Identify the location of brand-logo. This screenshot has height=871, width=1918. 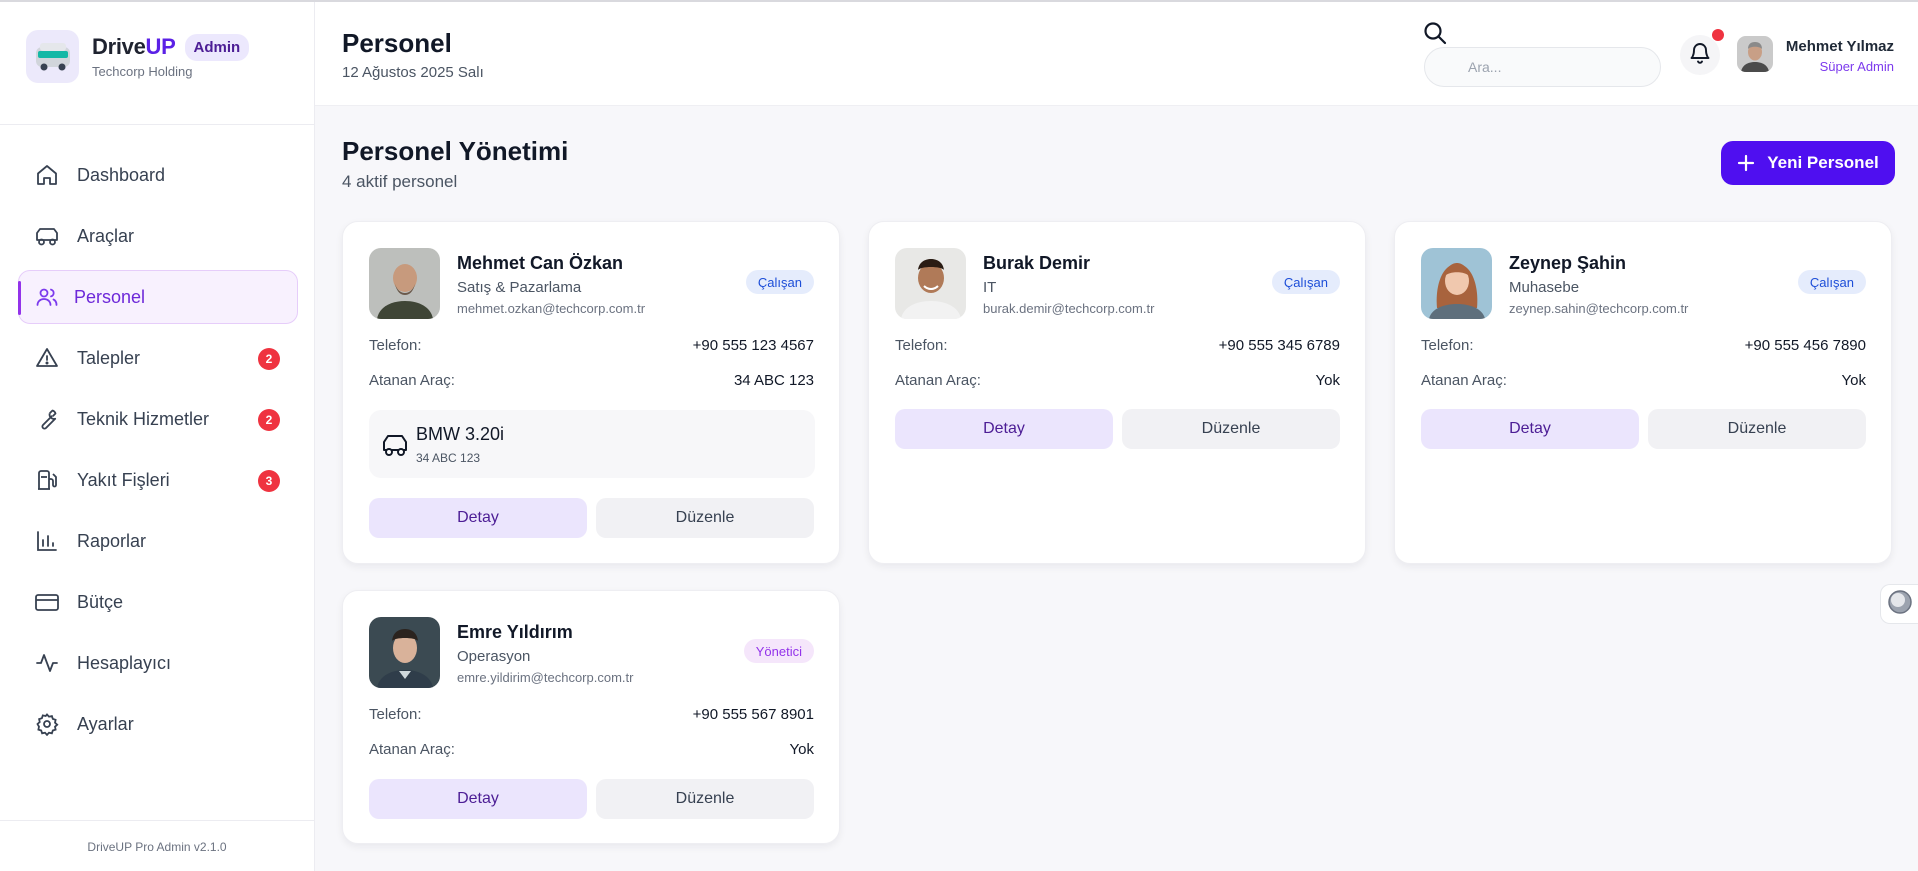
(52, 56).